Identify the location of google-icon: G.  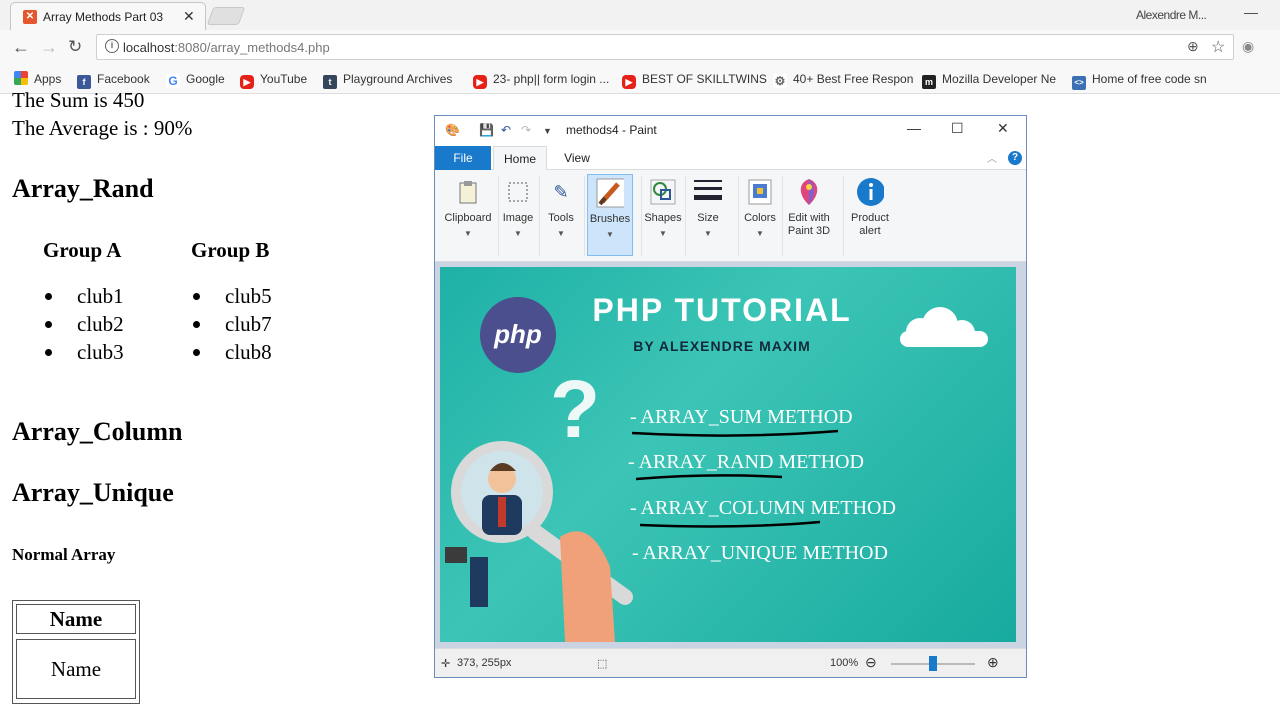
(173, 81).